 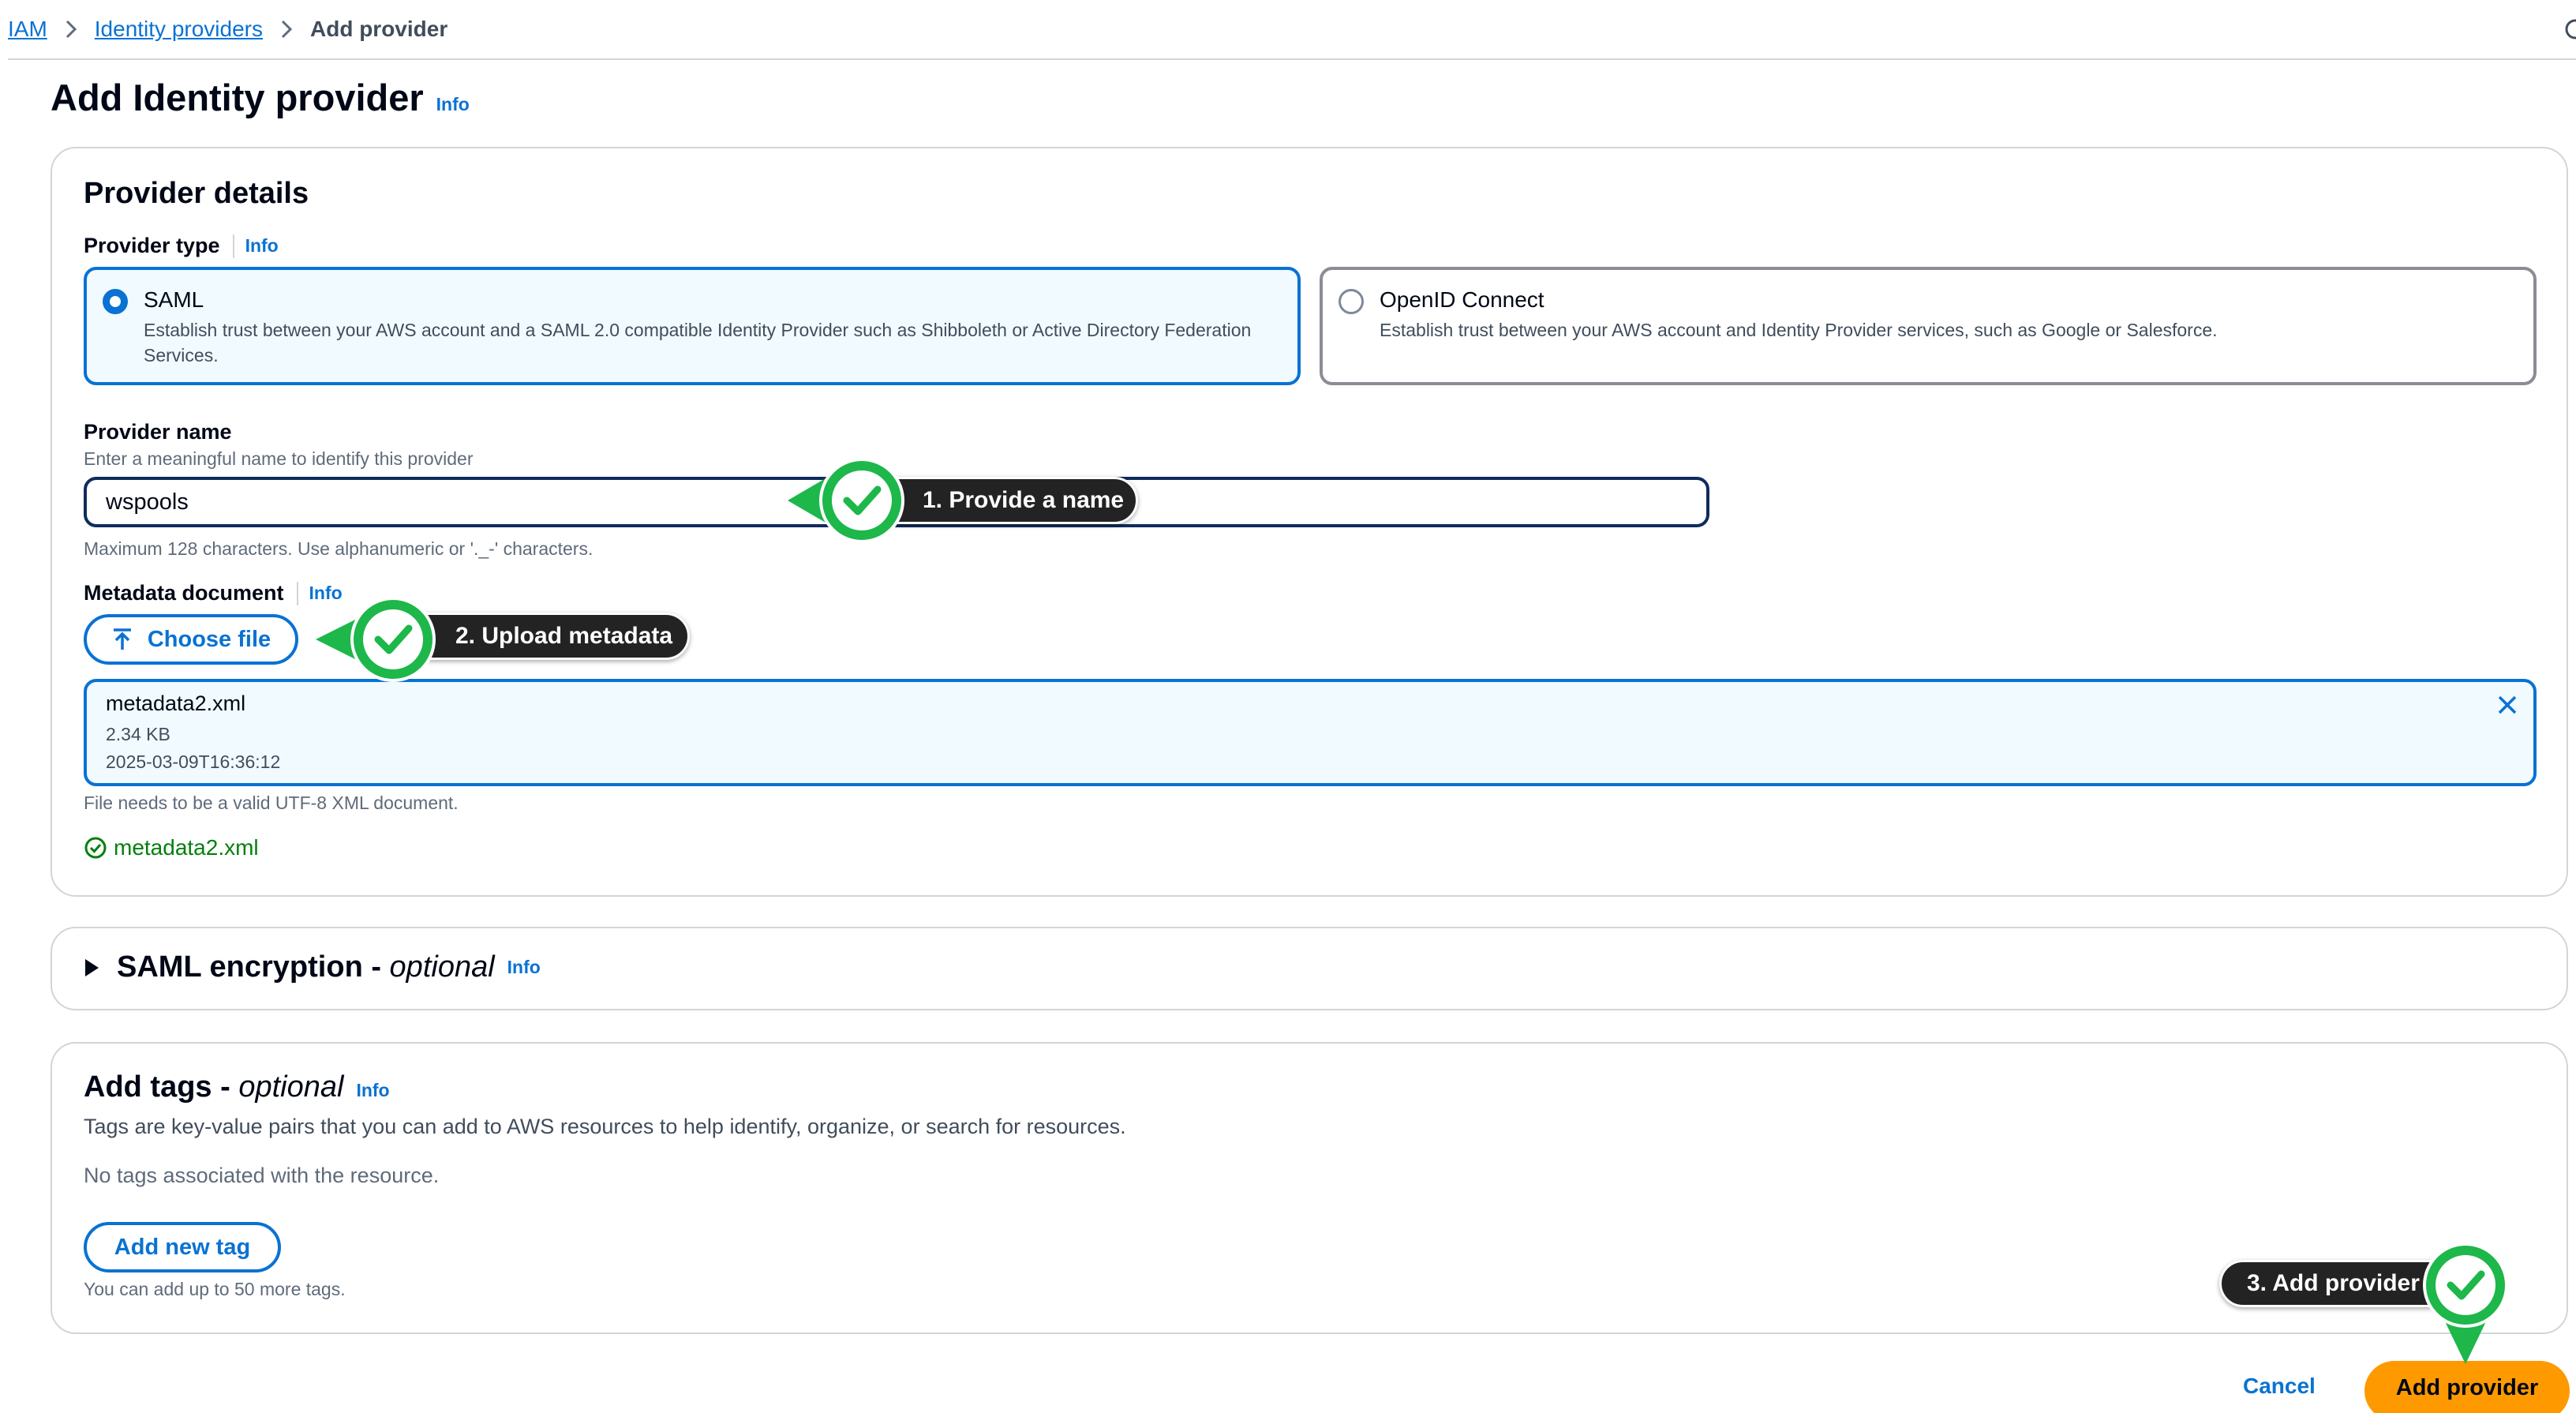 I want to click on add-tags-info-link: Info, so click(x=372, y=1090).